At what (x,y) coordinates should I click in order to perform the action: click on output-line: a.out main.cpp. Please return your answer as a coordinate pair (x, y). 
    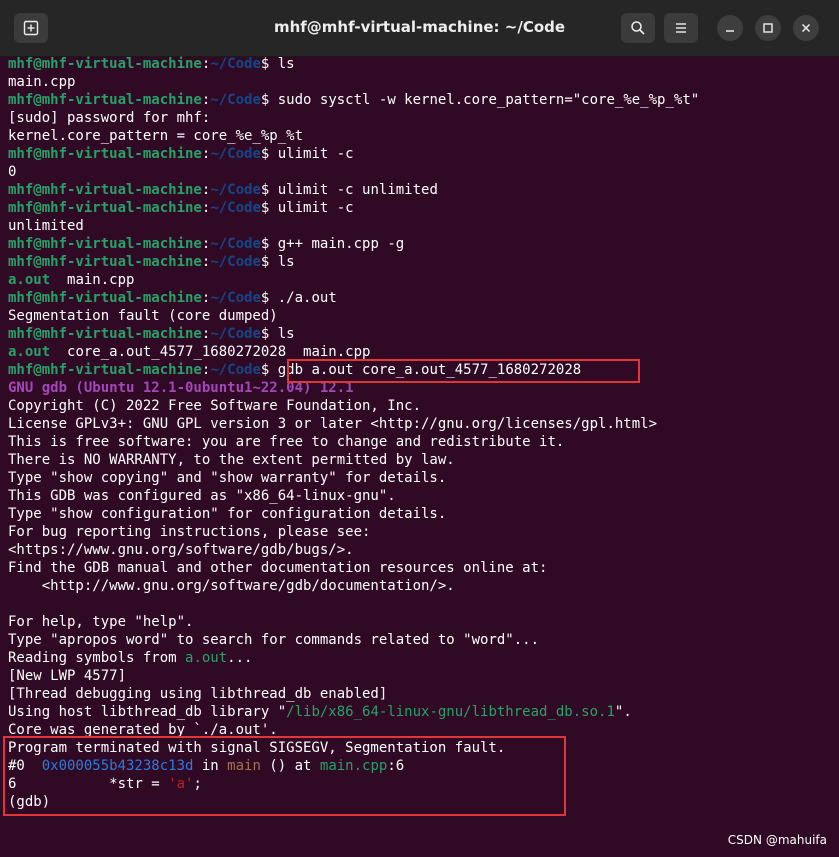
    Looking at the image, I should click on (418, 280).